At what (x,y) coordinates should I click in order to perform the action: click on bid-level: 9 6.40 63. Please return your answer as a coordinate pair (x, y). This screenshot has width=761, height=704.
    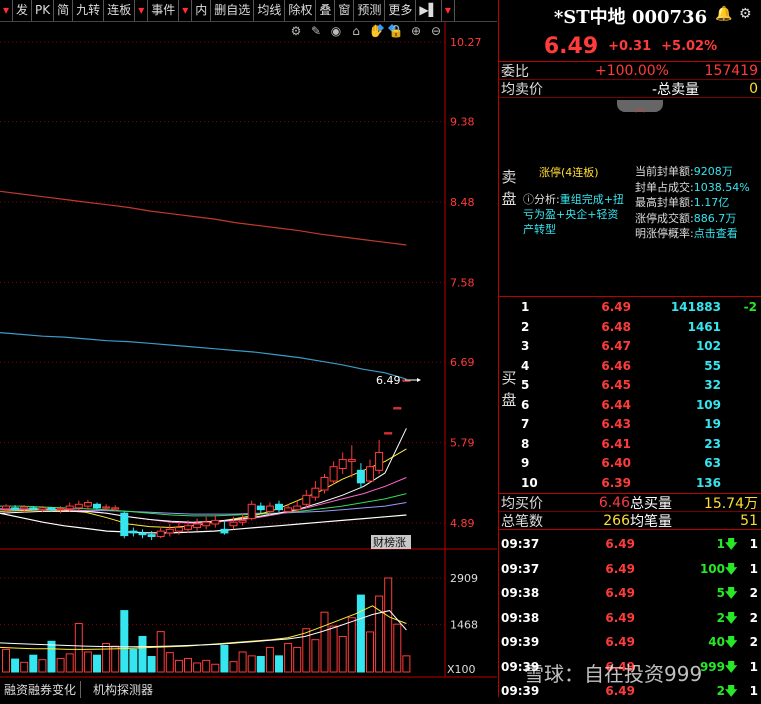
    Looking at the image, I should click on (641, 464).